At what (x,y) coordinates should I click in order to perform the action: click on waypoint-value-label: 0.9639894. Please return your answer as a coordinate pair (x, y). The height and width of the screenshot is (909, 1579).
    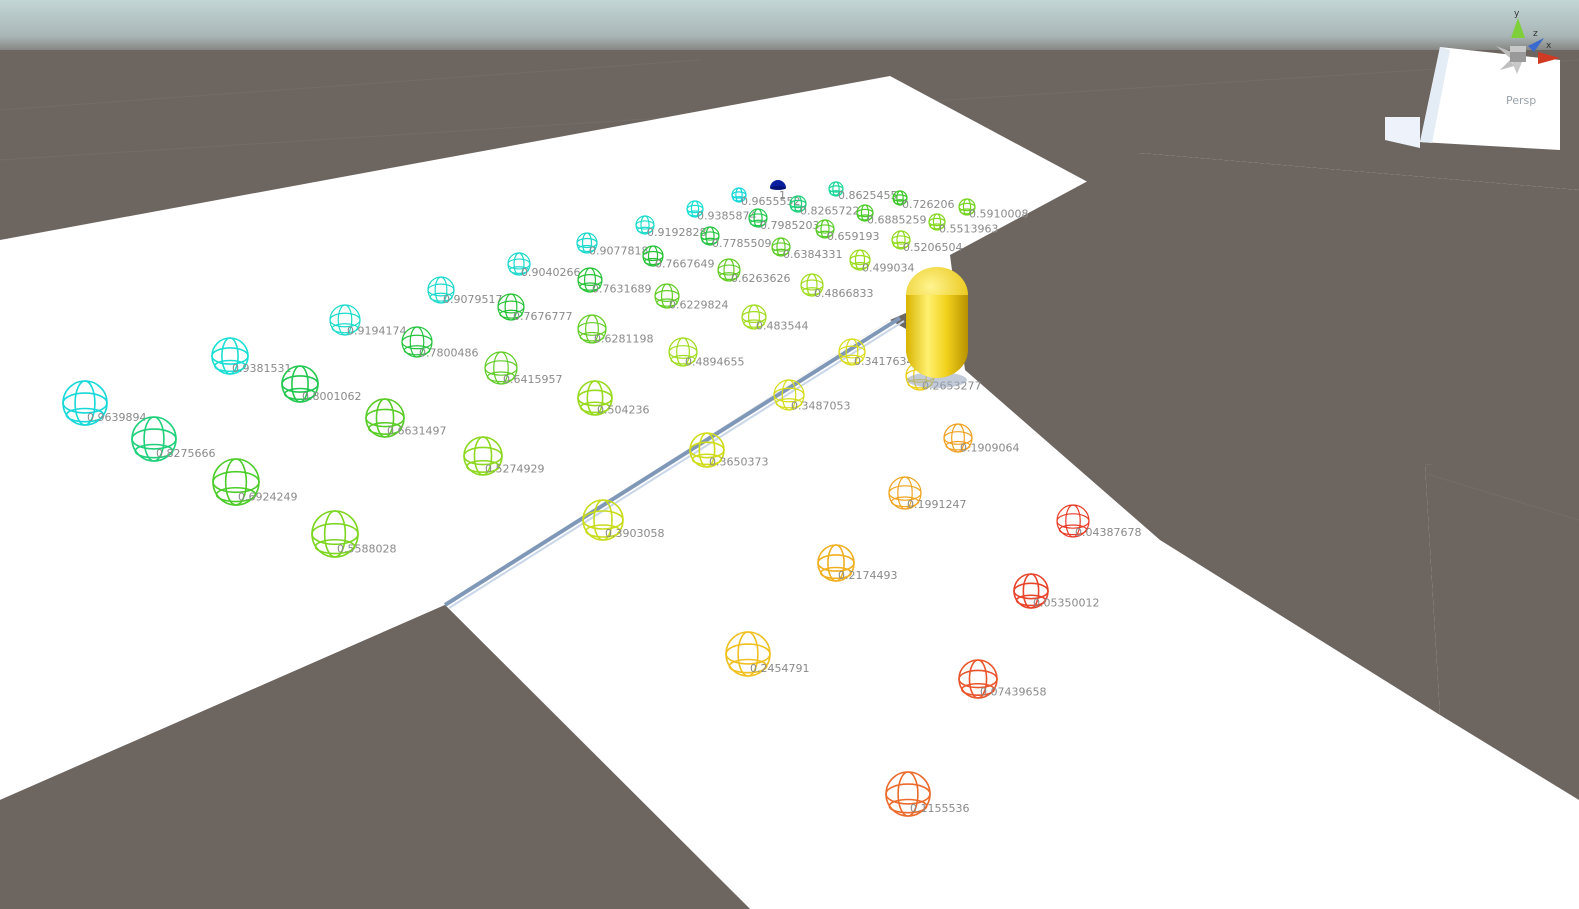
    Looking at the image, I should click on (117, 417).